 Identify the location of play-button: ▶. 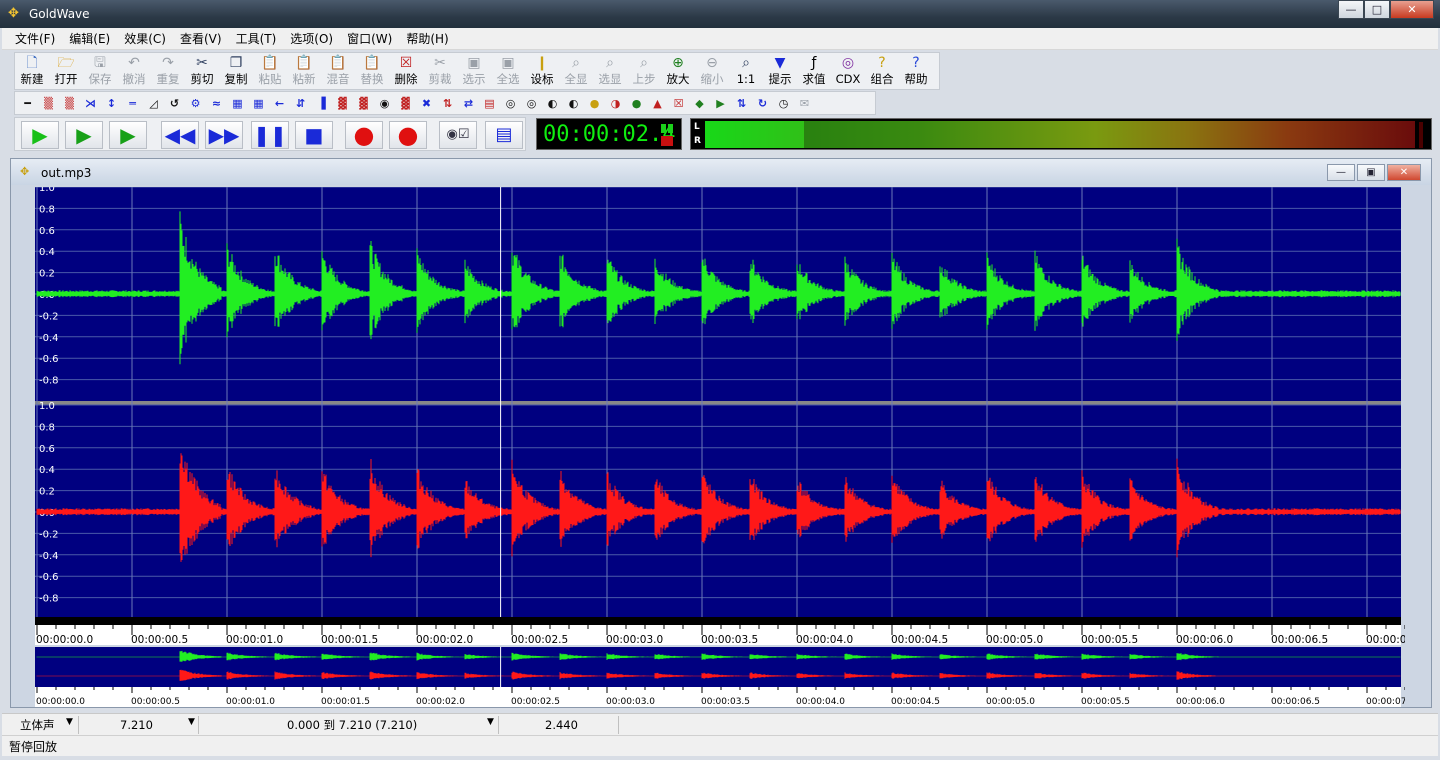
(40, 135).